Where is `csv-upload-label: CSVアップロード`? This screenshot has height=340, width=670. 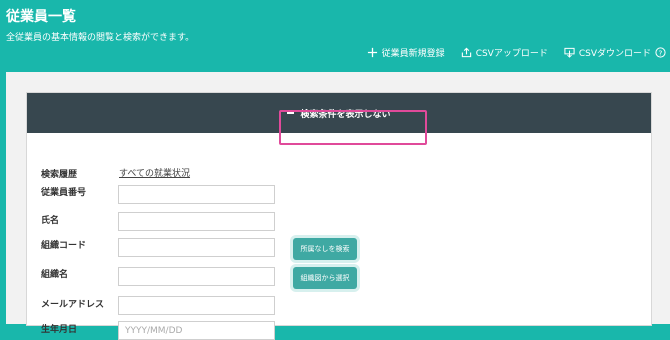 csv-upload-label: CSVアップロード is located at coordinates (511, 54).